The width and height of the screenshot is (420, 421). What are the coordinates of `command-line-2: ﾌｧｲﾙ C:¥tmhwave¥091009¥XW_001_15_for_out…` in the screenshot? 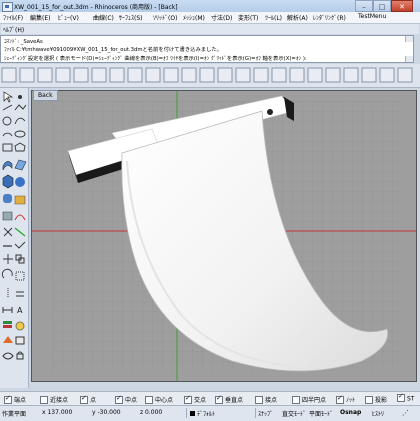 It's located at (113, 50).